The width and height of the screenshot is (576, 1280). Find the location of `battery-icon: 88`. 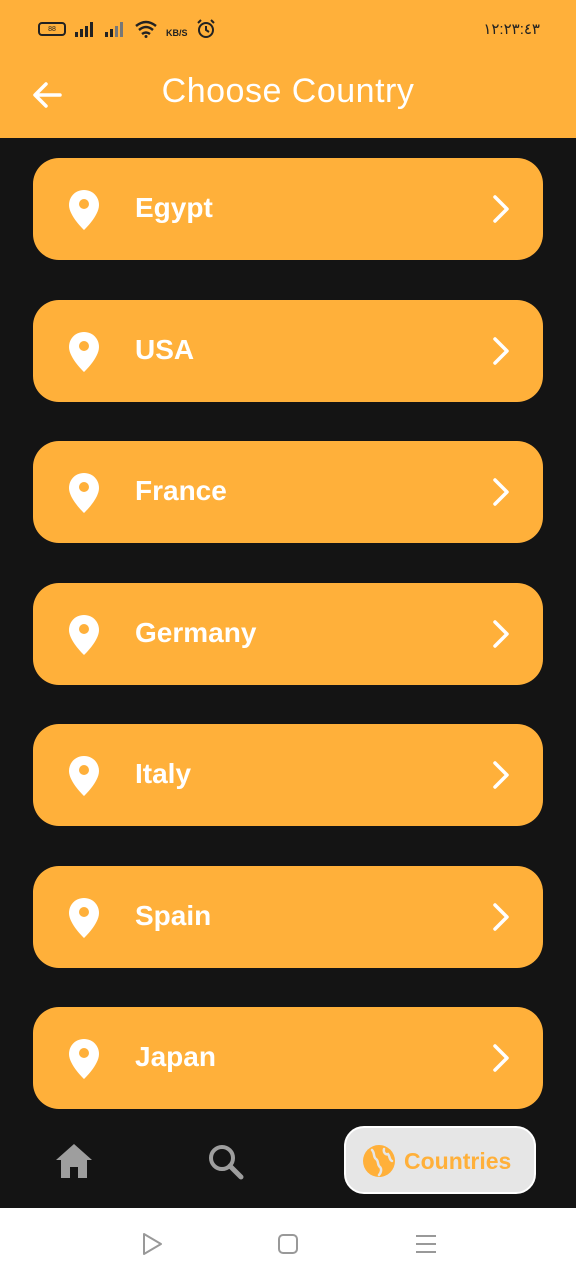

battery-icon: 88 is located at coordinates (52, 29).